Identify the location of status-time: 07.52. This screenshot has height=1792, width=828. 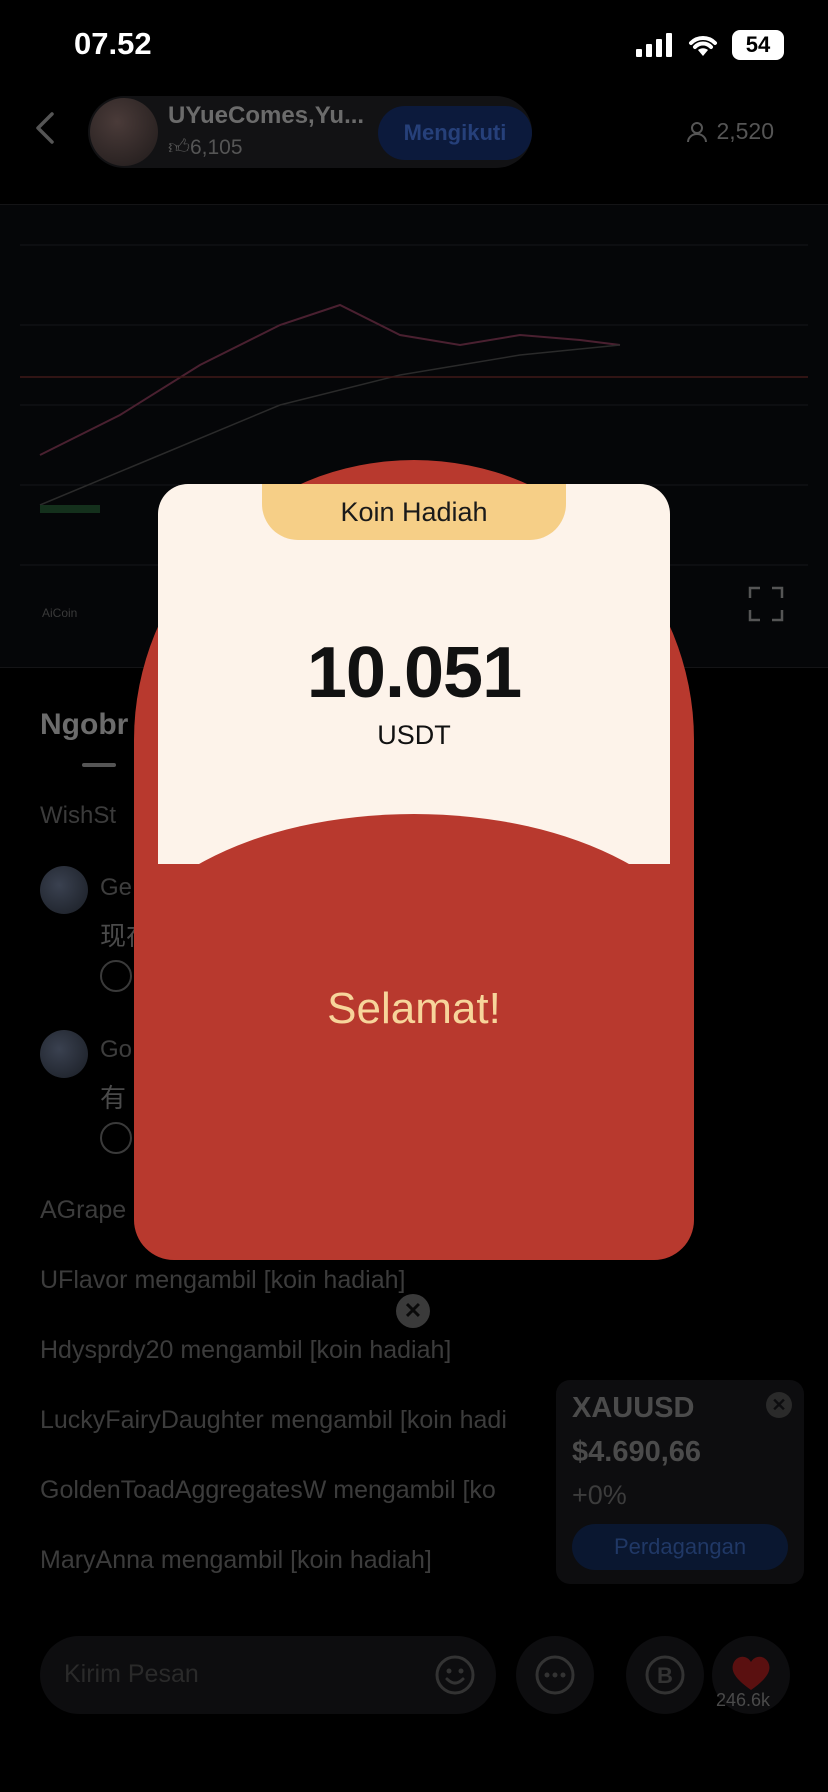
(113, 43).